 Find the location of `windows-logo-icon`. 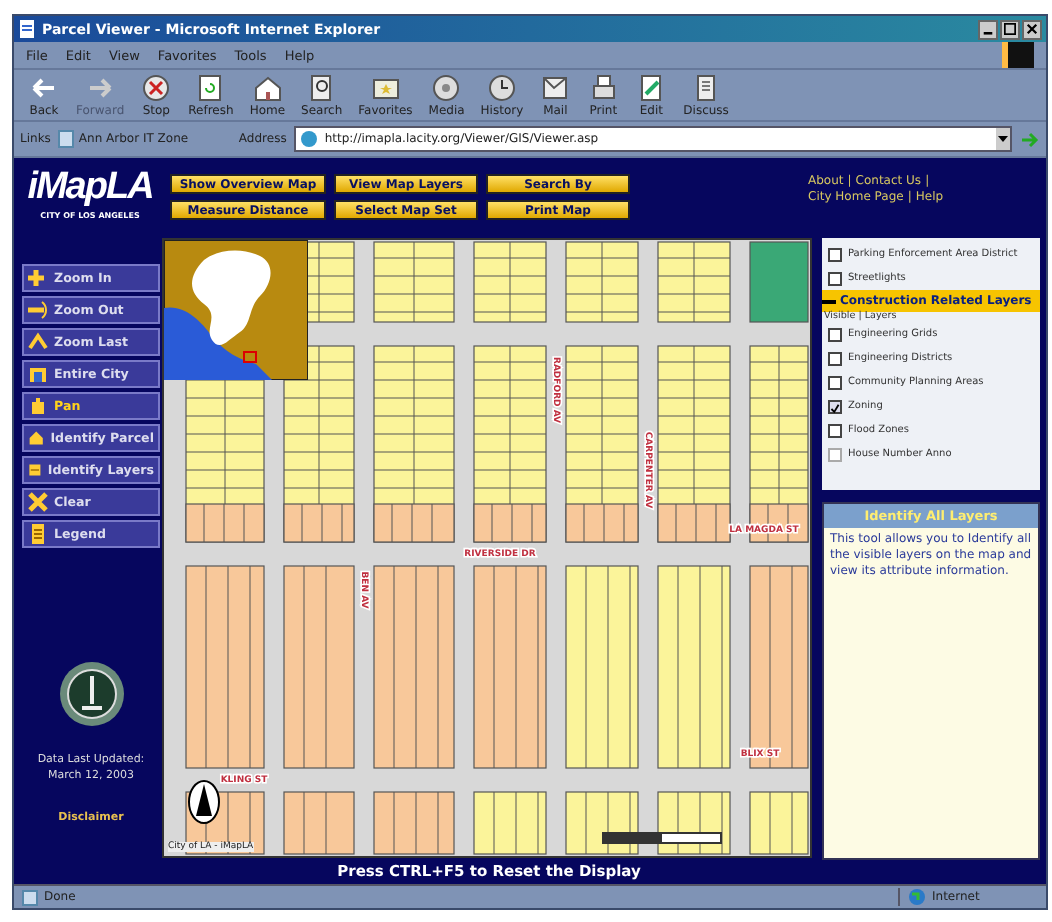

windows-logo-icon is located at coordinates (1018, 55).